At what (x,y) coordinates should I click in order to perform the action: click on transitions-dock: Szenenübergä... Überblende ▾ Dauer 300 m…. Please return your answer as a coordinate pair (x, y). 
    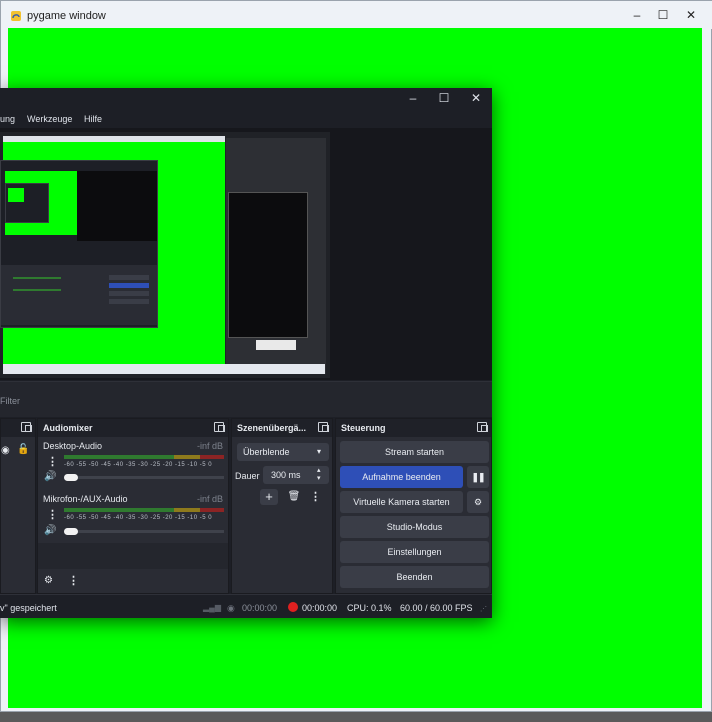
    Looking at the image, I should click on (282, 506).